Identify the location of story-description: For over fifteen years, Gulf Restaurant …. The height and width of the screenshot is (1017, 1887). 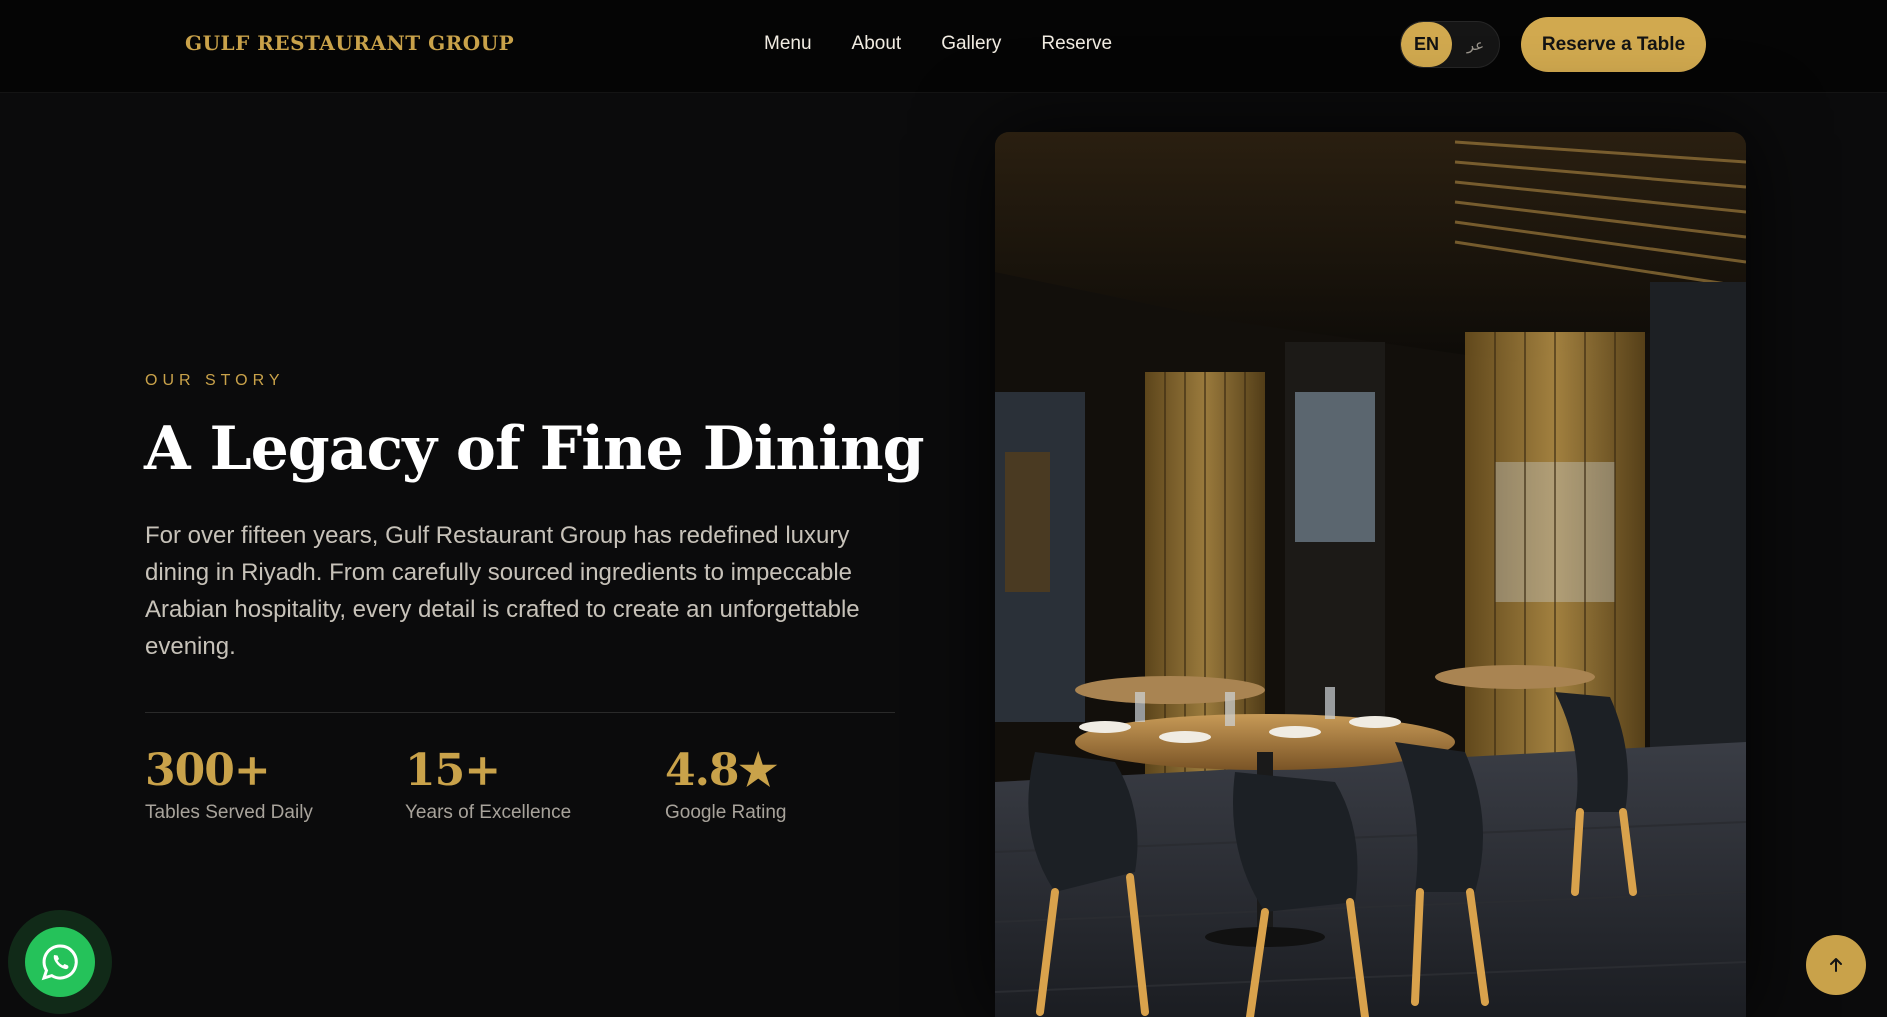
(502, 591).